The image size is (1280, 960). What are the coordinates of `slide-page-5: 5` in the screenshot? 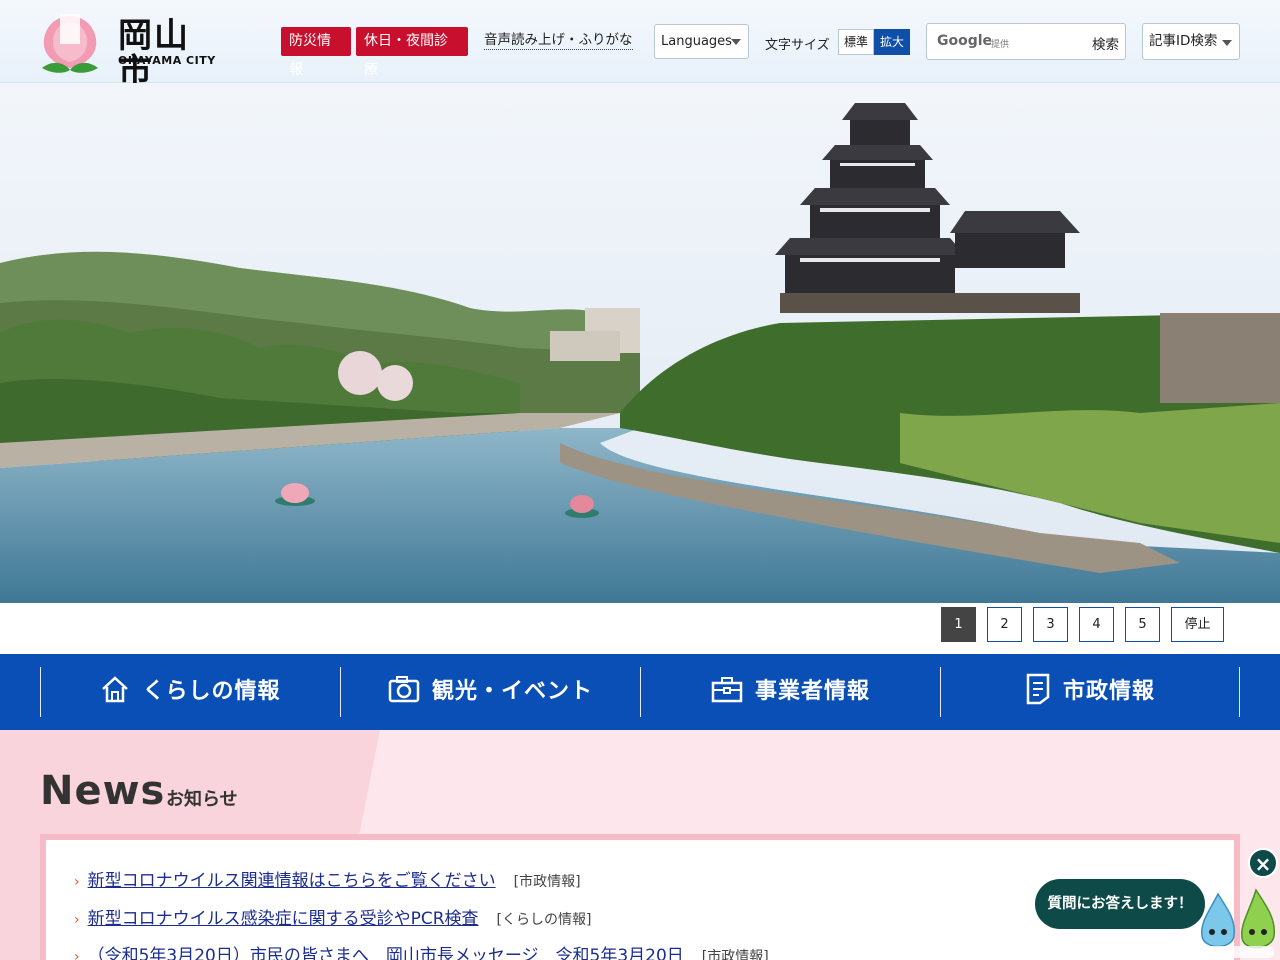 It's located at (1142, 624).